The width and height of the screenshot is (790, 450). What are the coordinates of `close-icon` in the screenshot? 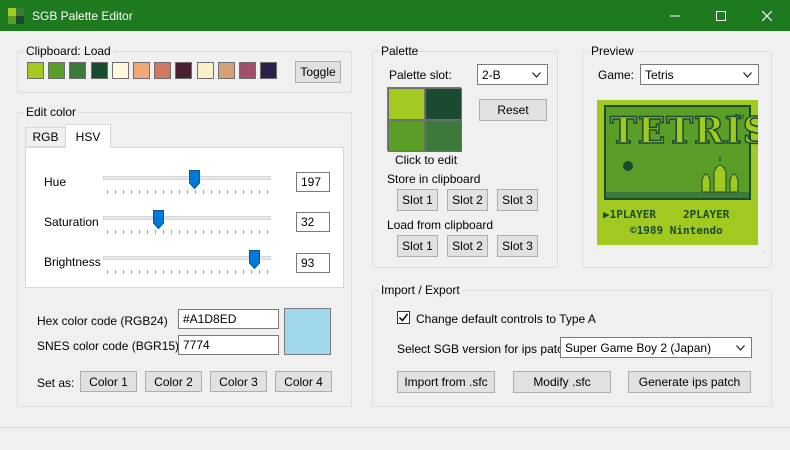 It's located at (767, 15).